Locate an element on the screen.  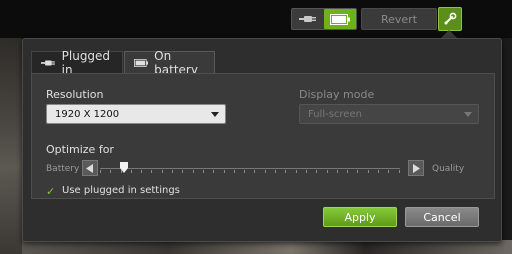
display-mode-label: Display mode is located at coordinates (337, 94).